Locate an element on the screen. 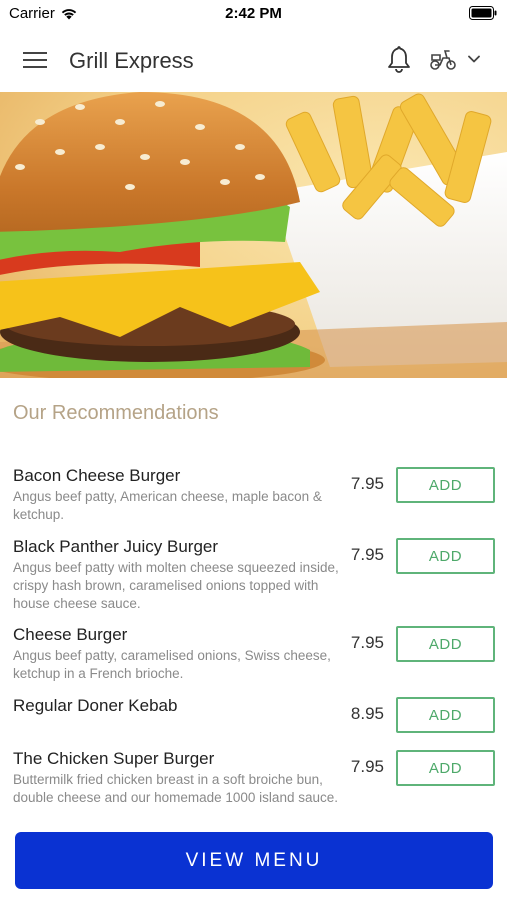  delivery-mode-selector is located at coordinates (461, 59).